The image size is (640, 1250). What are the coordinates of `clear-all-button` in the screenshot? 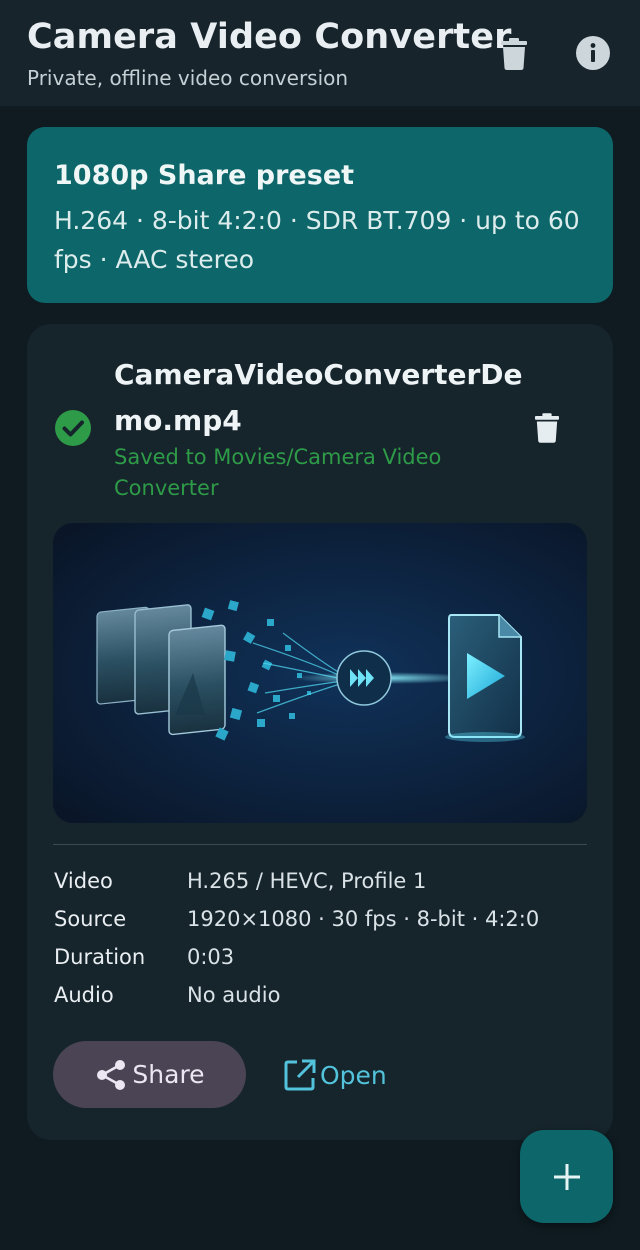 It's located at (514, 54).